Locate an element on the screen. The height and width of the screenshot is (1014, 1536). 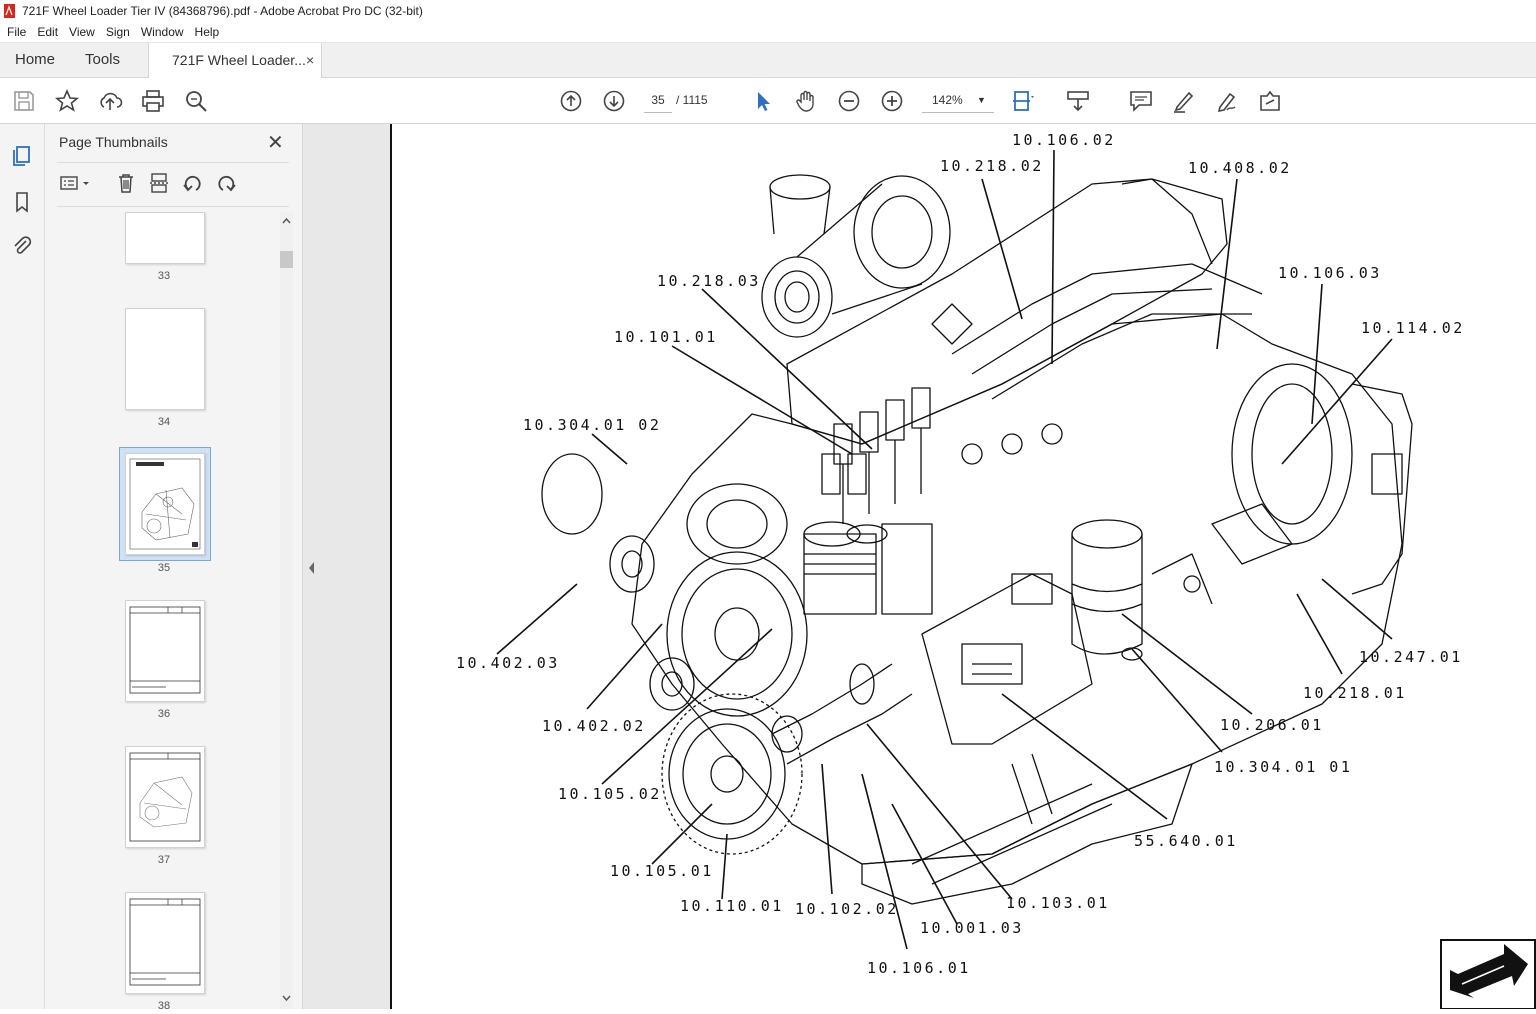
main-toolbar is located at coordinates (768, 134).